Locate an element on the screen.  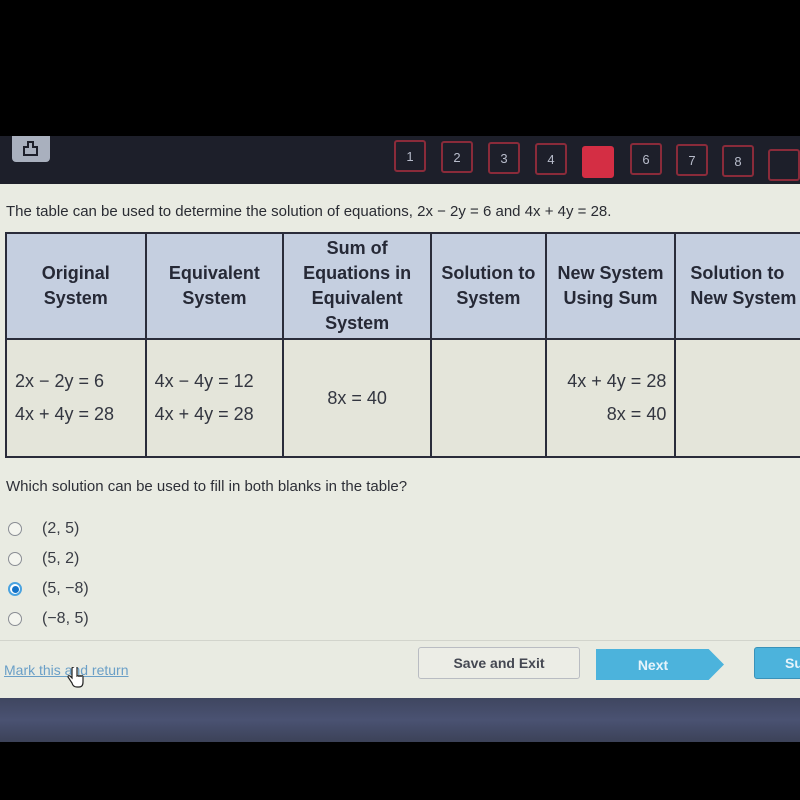
cell-equivalent-system: 4x − 4y = 12 4x + 4y = 28 is located at coordinates (214, 398).